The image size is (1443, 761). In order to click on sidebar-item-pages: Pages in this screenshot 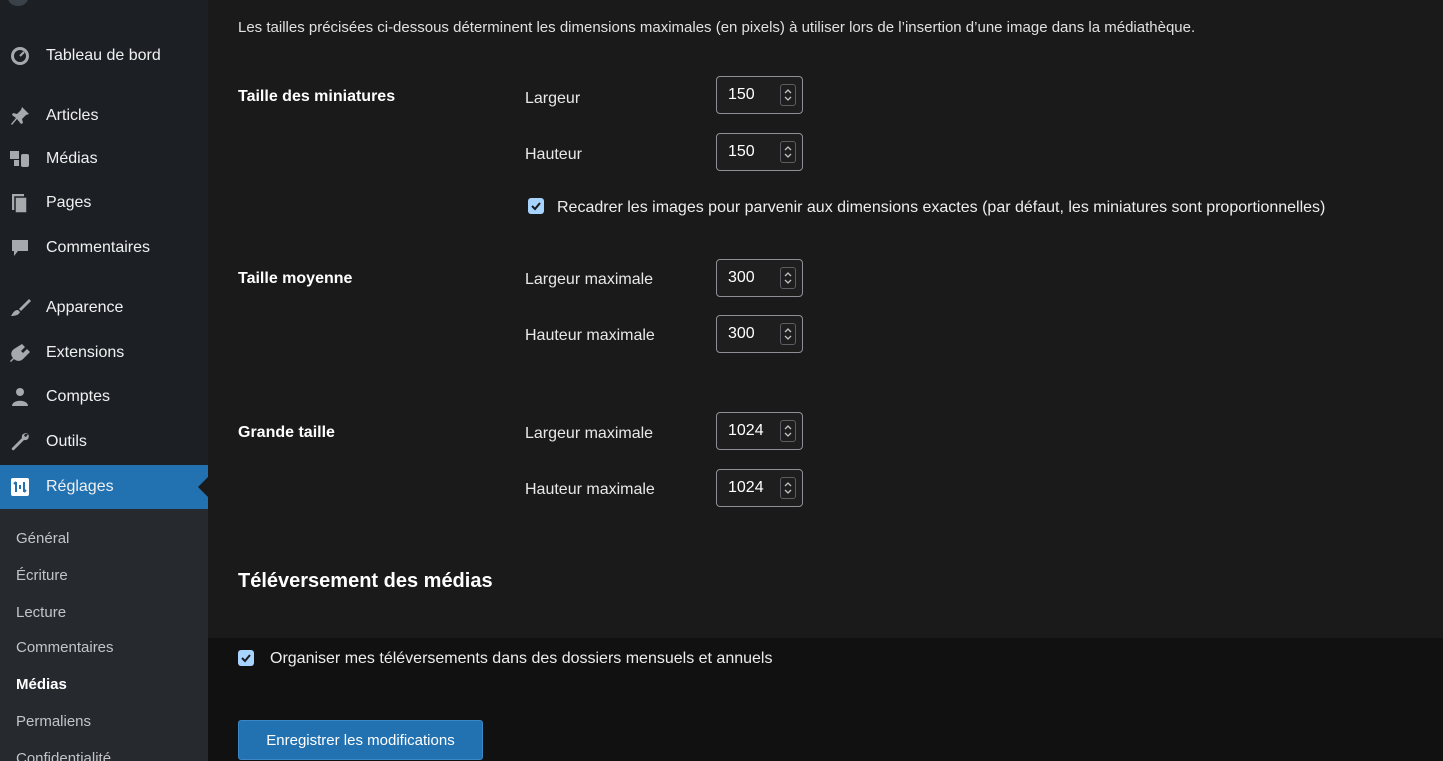, I will do `click(104, 203)`.